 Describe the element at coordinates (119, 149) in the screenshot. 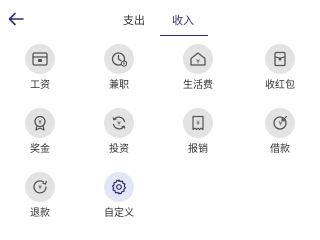

I see `category-label: 投资` at that location.